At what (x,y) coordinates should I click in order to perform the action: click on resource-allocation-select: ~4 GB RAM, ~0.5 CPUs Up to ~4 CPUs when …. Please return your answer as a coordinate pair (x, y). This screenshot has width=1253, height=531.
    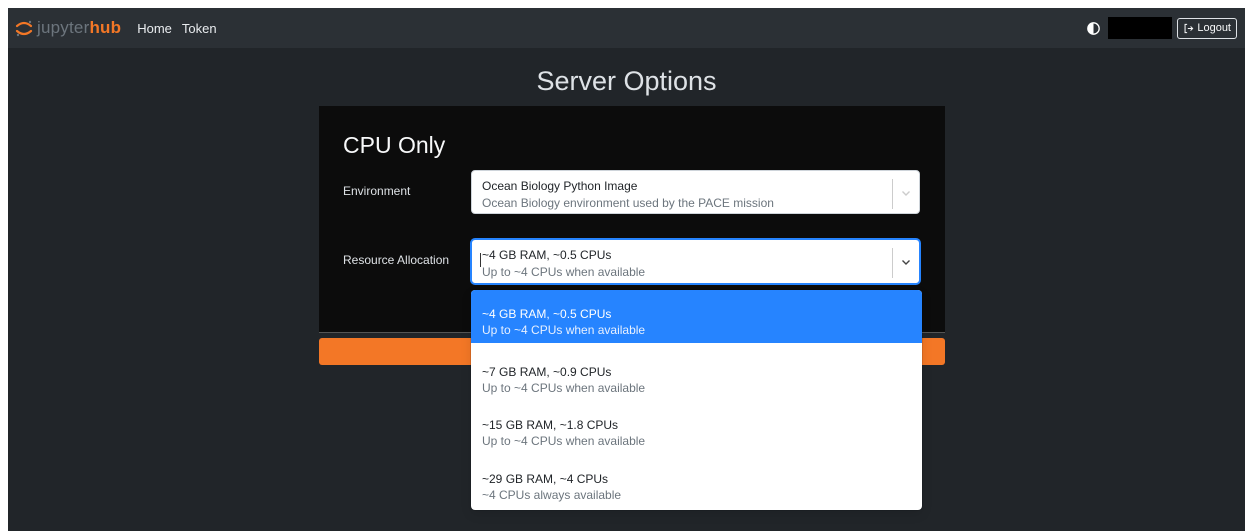
    Looking at the image, I should click on (695, 261).